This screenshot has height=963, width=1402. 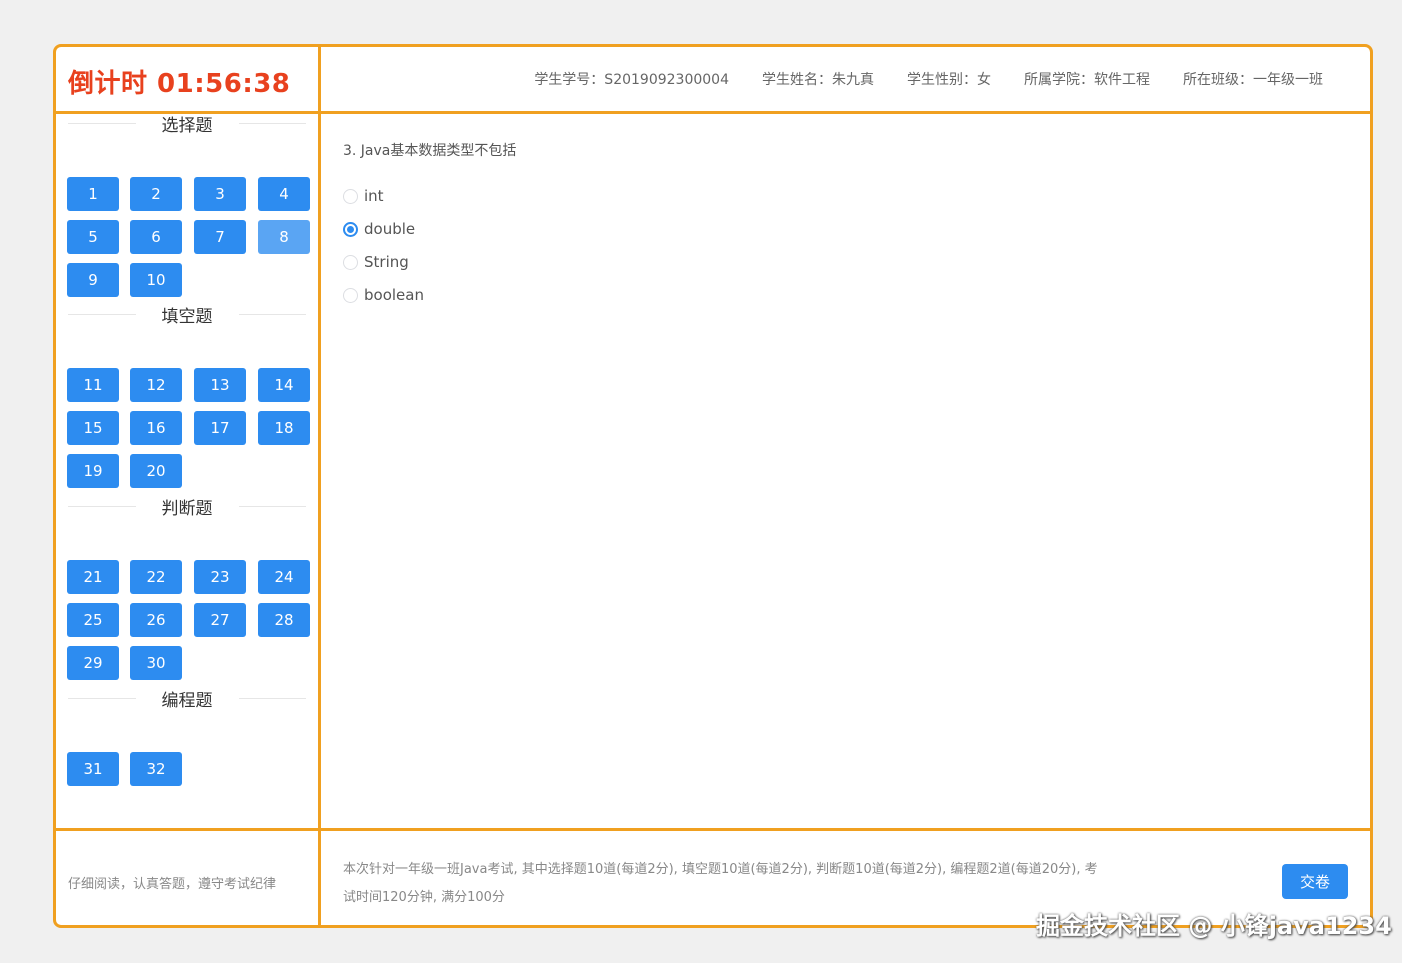 What do you see at coordinates (172, 884) in the screenshot?
I see `exam-notice: 仔细阅读，认真答题，遵守考试纪律` at bounding box center [172, 884].